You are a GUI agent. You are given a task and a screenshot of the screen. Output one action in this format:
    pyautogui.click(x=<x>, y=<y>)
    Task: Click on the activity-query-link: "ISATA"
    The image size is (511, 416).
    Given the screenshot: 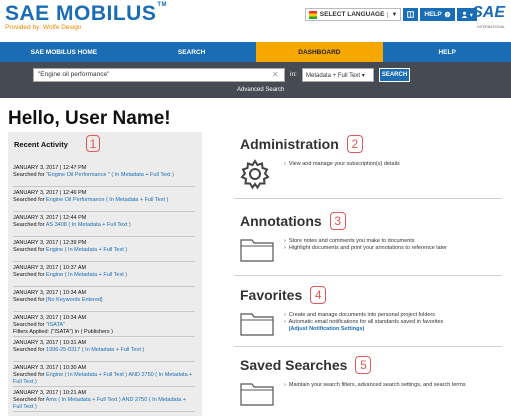 What is the action you would take?
    pyautogui.click(x=55, y=325)
    